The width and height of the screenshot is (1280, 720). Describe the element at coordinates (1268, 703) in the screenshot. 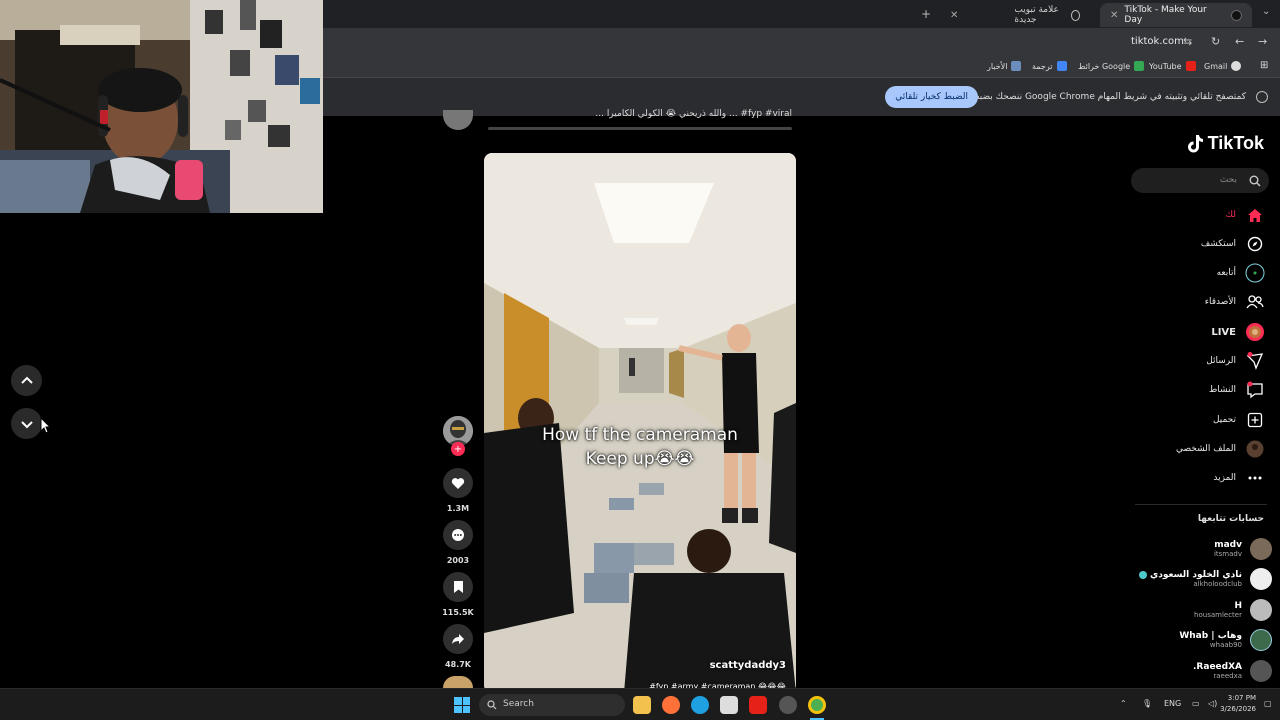

I see `notifications-icon: ▢` at that location.